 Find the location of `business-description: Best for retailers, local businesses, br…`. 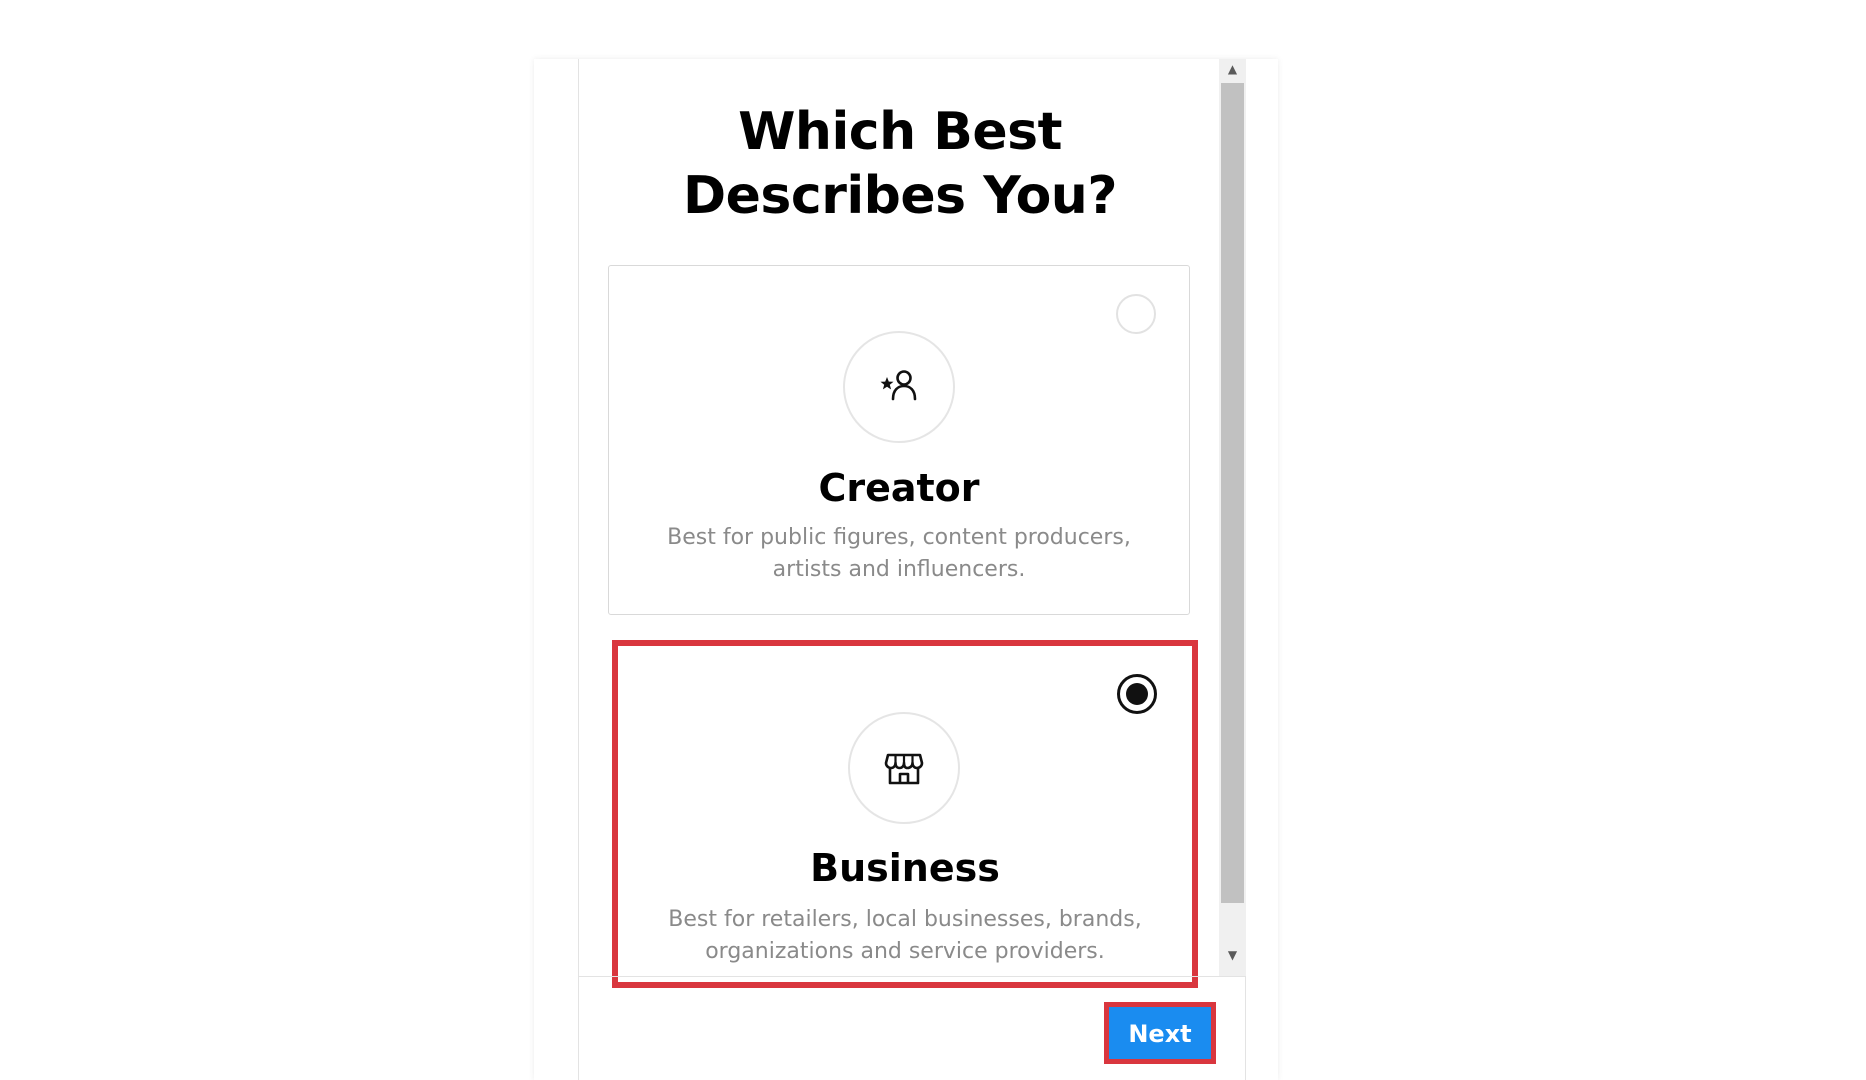

business-description: Best for retailers, local businesses, br… is located at coordinates (905, 935).